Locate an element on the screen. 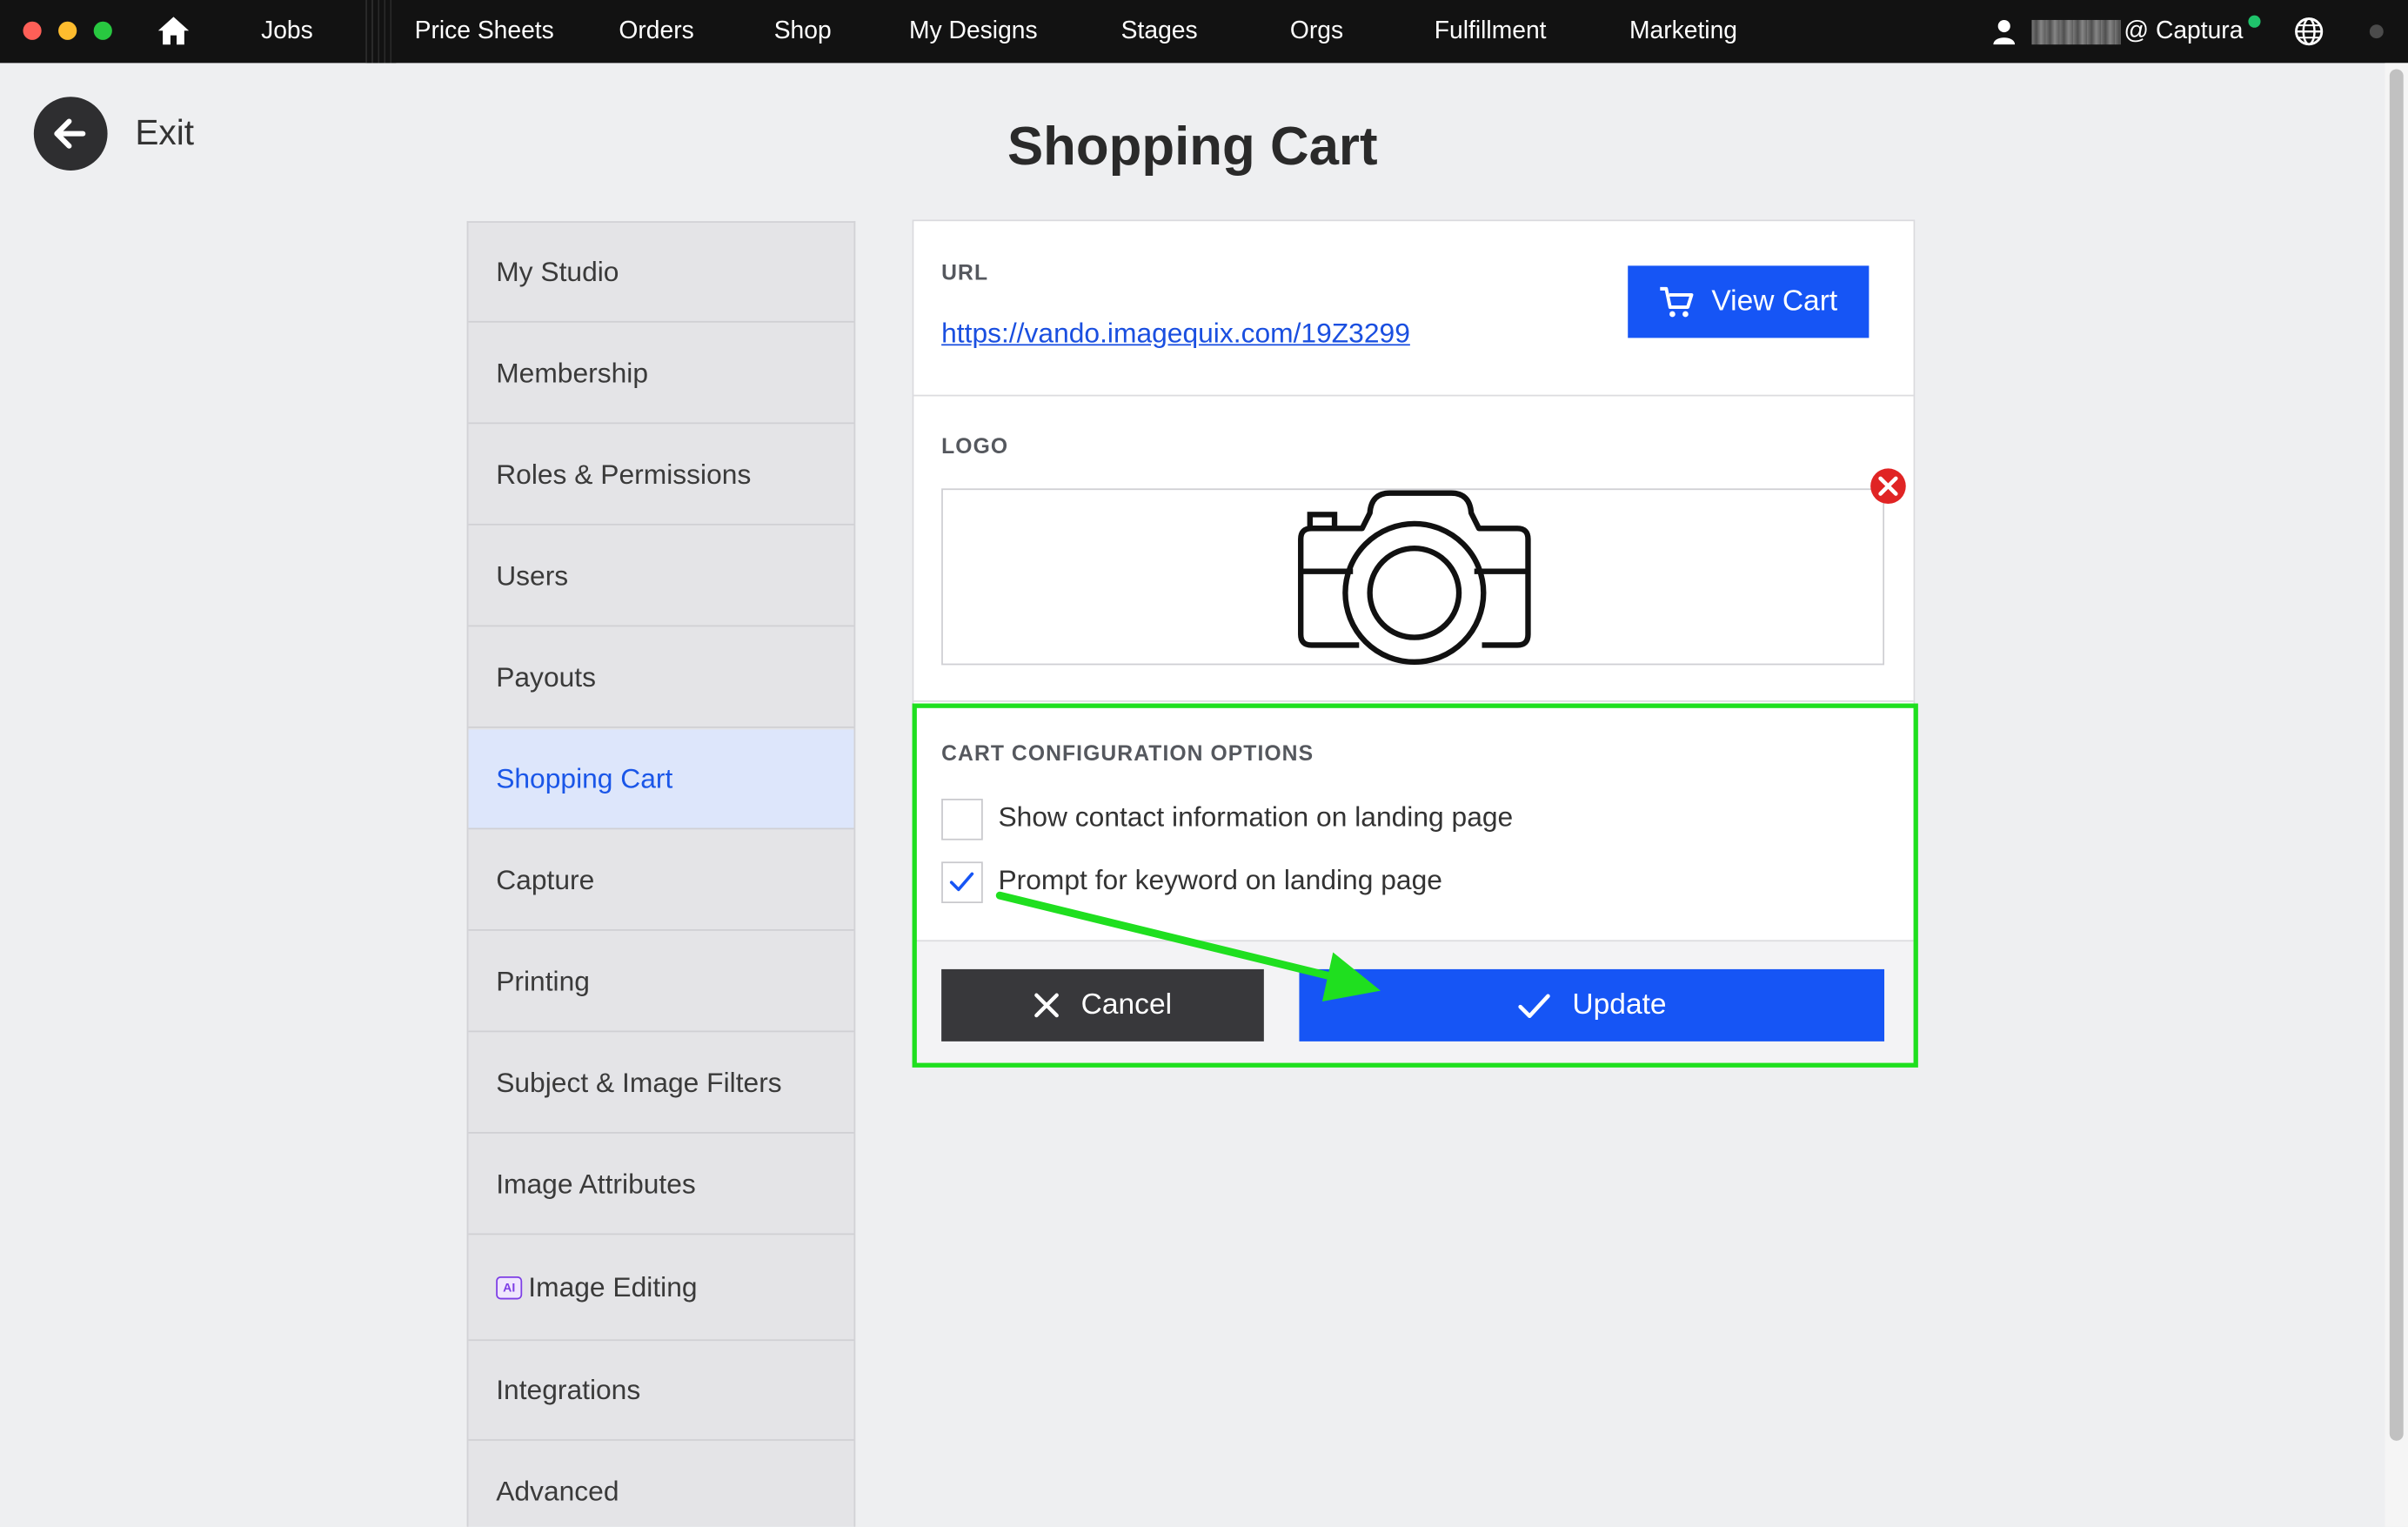 Image resolution: width=2408 pixels, height=1527 pixels. more-menu-dot is located at coordinates (2376, 31).